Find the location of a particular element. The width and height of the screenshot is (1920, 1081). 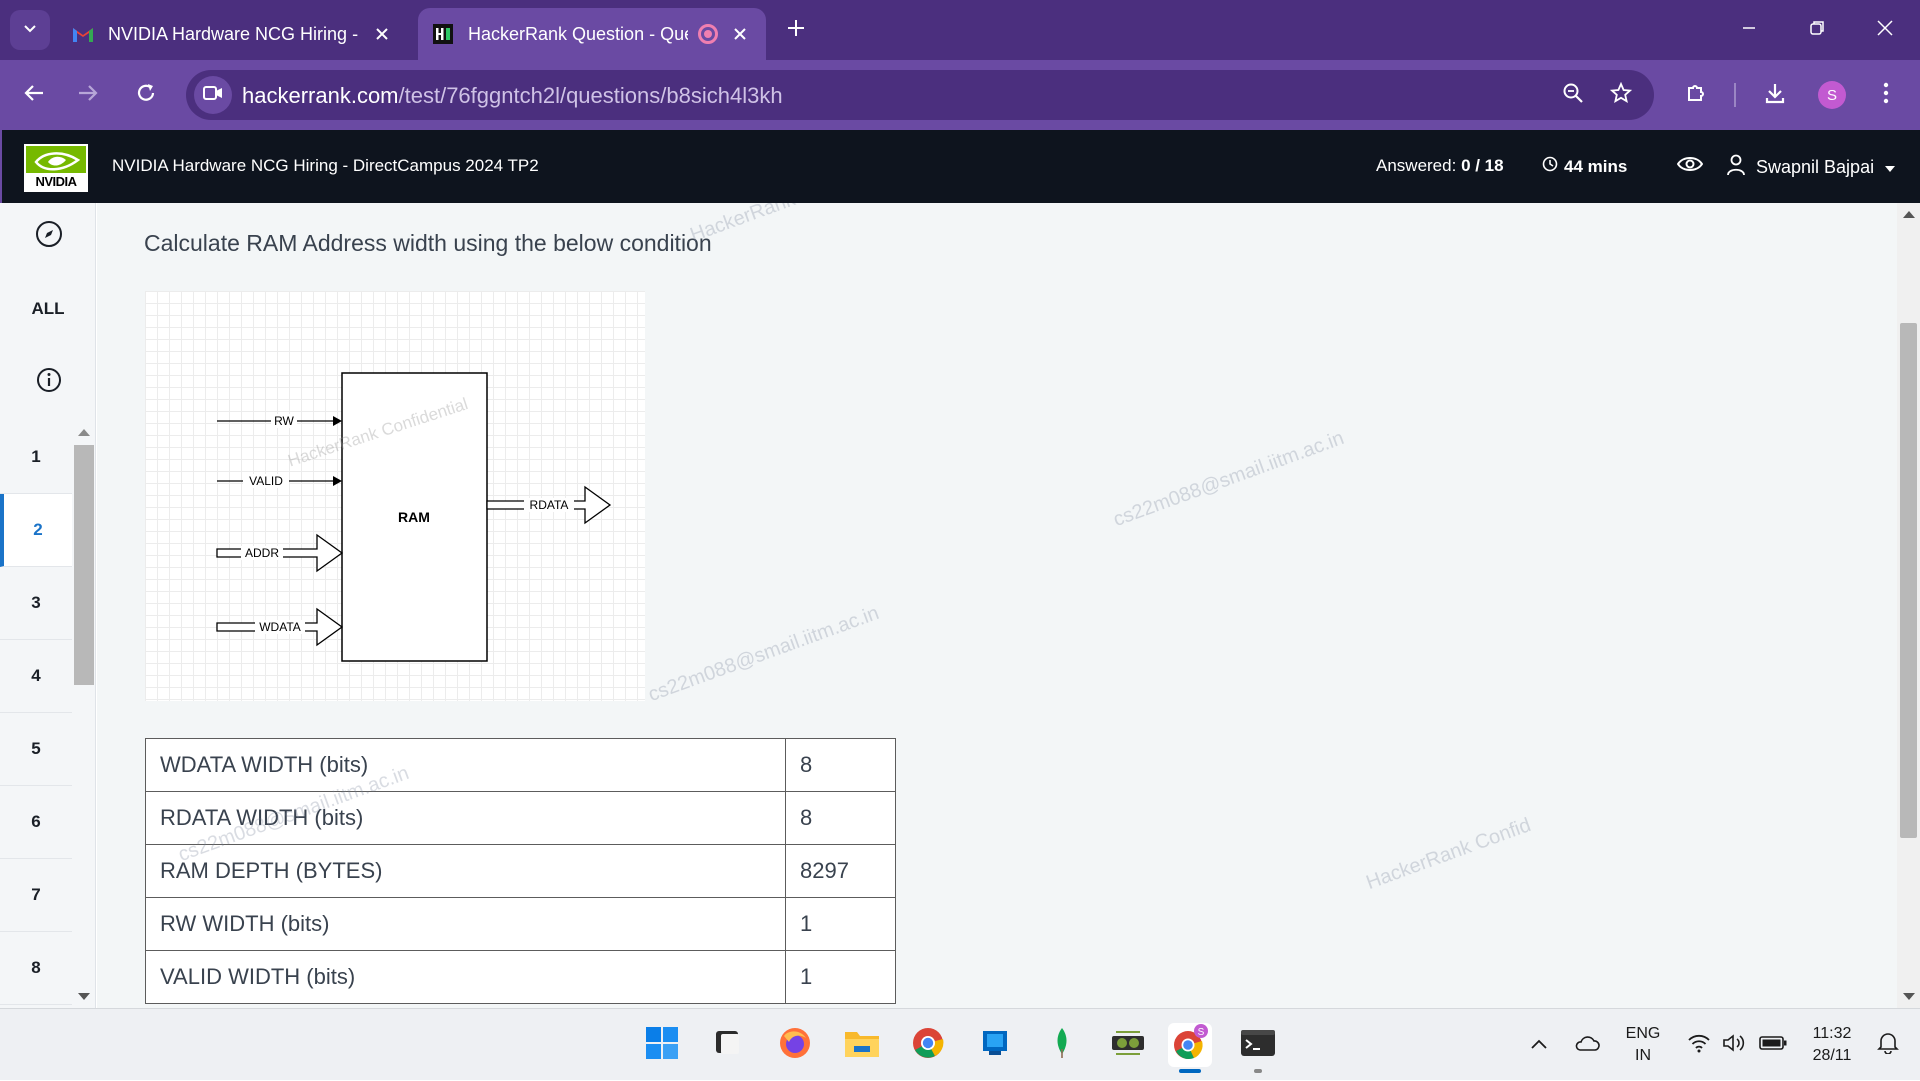

extensions-button is located at coordinates (1696, 95).